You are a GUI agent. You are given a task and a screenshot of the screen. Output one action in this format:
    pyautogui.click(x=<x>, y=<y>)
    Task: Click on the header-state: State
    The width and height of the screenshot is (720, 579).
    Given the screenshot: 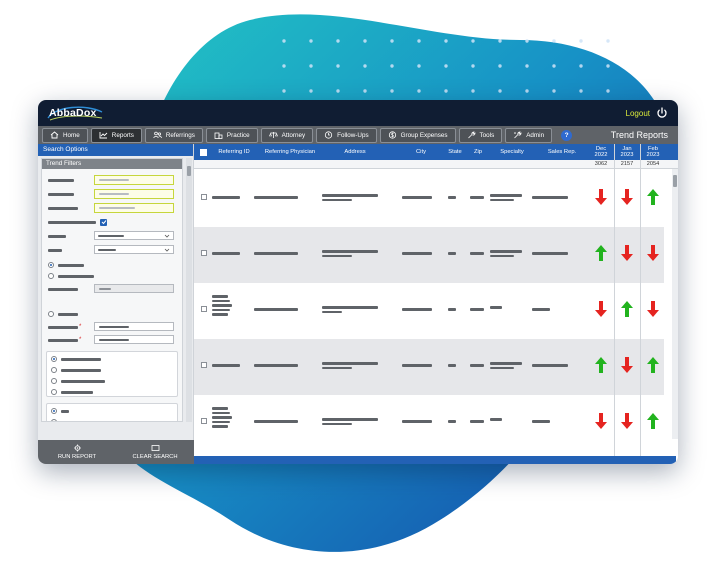 What is the action you would take?
    pyautogui.click(x=455, y=152)
    